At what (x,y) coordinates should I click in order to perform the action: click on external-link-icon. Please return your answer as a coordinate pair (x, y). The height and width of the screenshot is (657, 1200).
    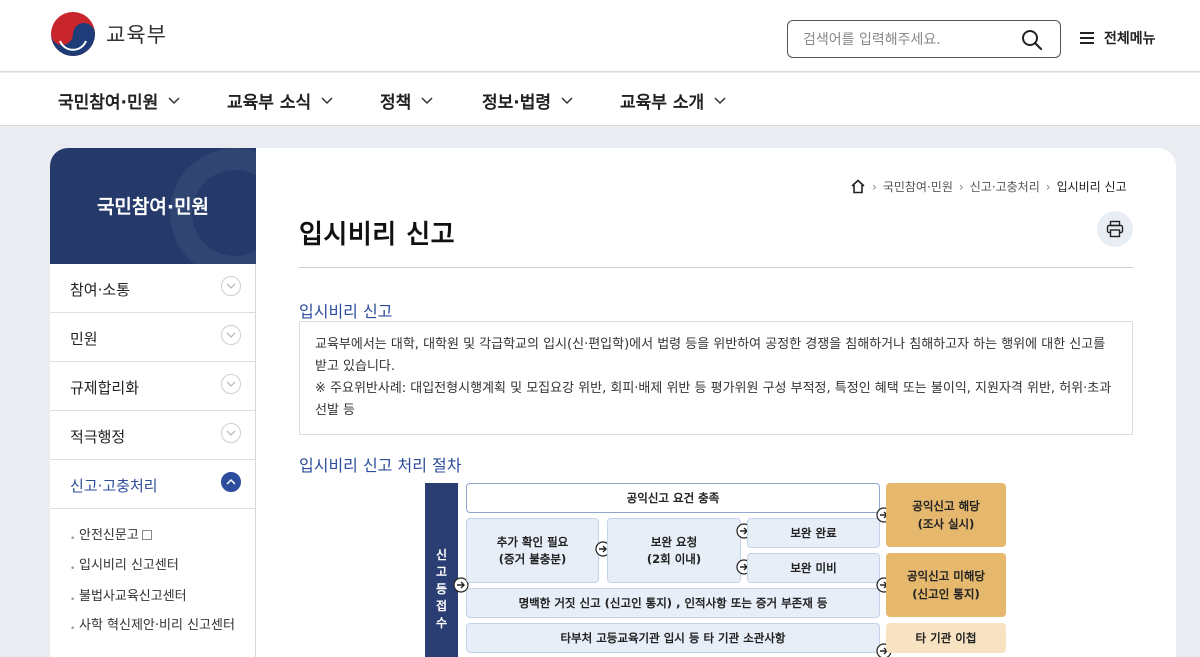
    Looking at the image, I should click on (146, 535).